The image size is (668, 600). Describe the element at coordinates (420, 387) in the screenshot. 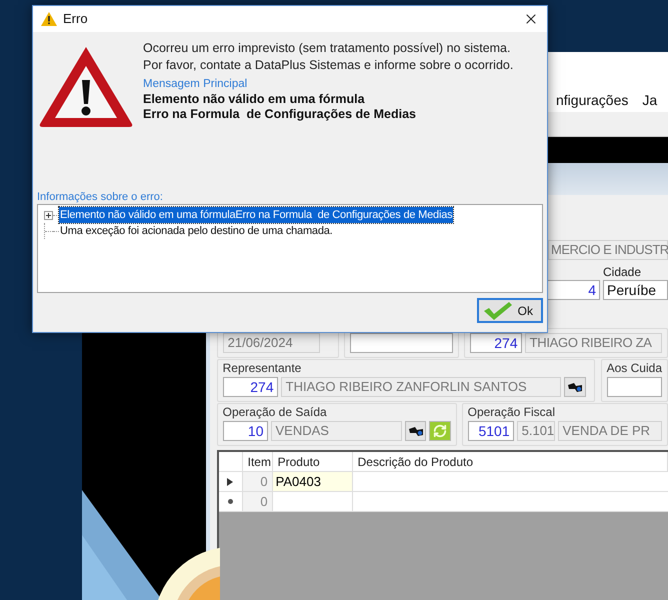

I see `representative-name-field: THIAGO RIBEIRO ZANFORLIN SANTOS` at that location.